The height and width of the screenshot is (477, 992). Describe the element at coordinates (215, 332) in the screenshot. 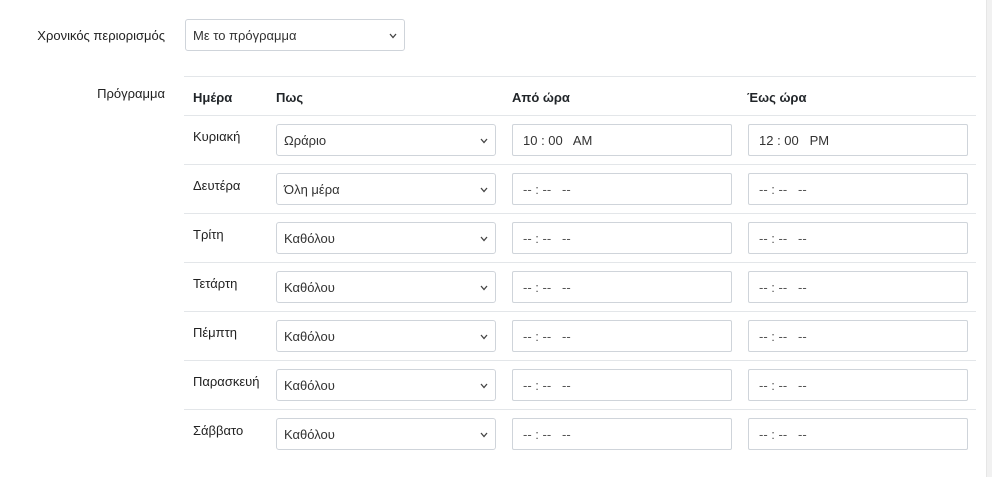

I see `day-label: Πέμπτη` at that location.